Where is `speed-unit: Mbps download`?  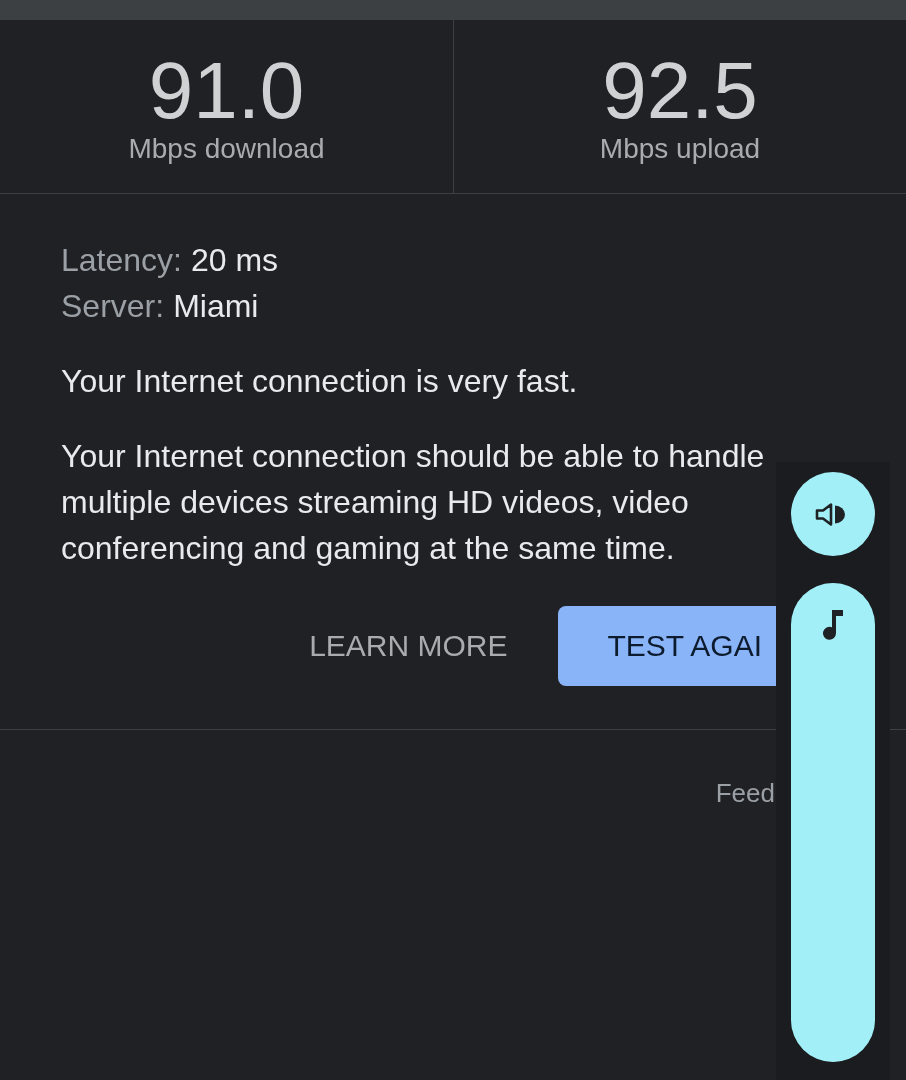 speed-unit: Mbps download is located at coordinates (226, 148).